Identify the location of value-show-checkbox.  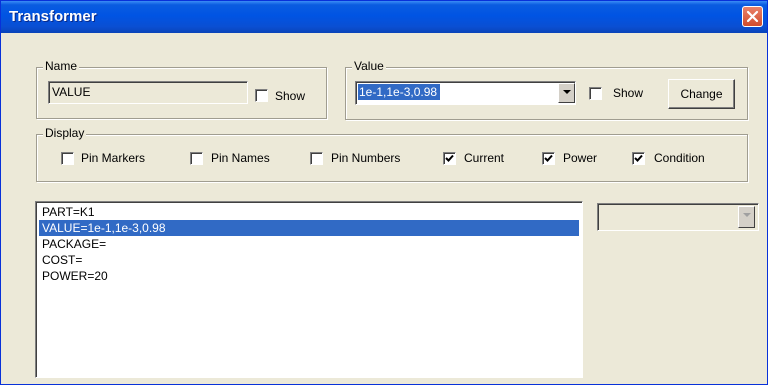
(595, 93).